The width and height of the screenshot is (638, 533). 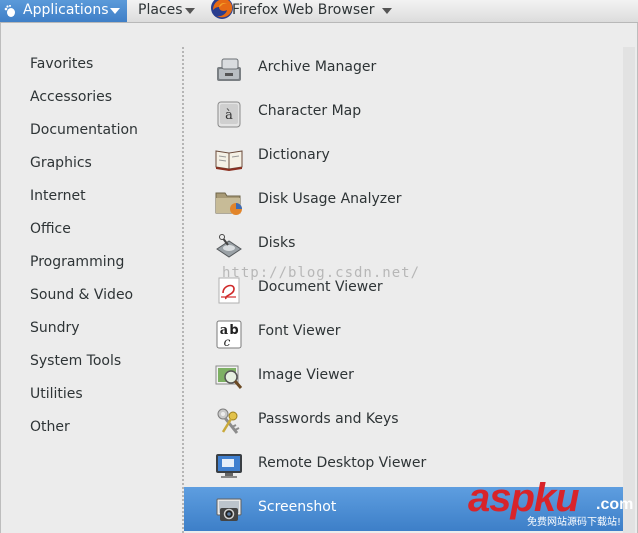 I want to click on category-documentation: Documentation, so click(x=84, y=130).